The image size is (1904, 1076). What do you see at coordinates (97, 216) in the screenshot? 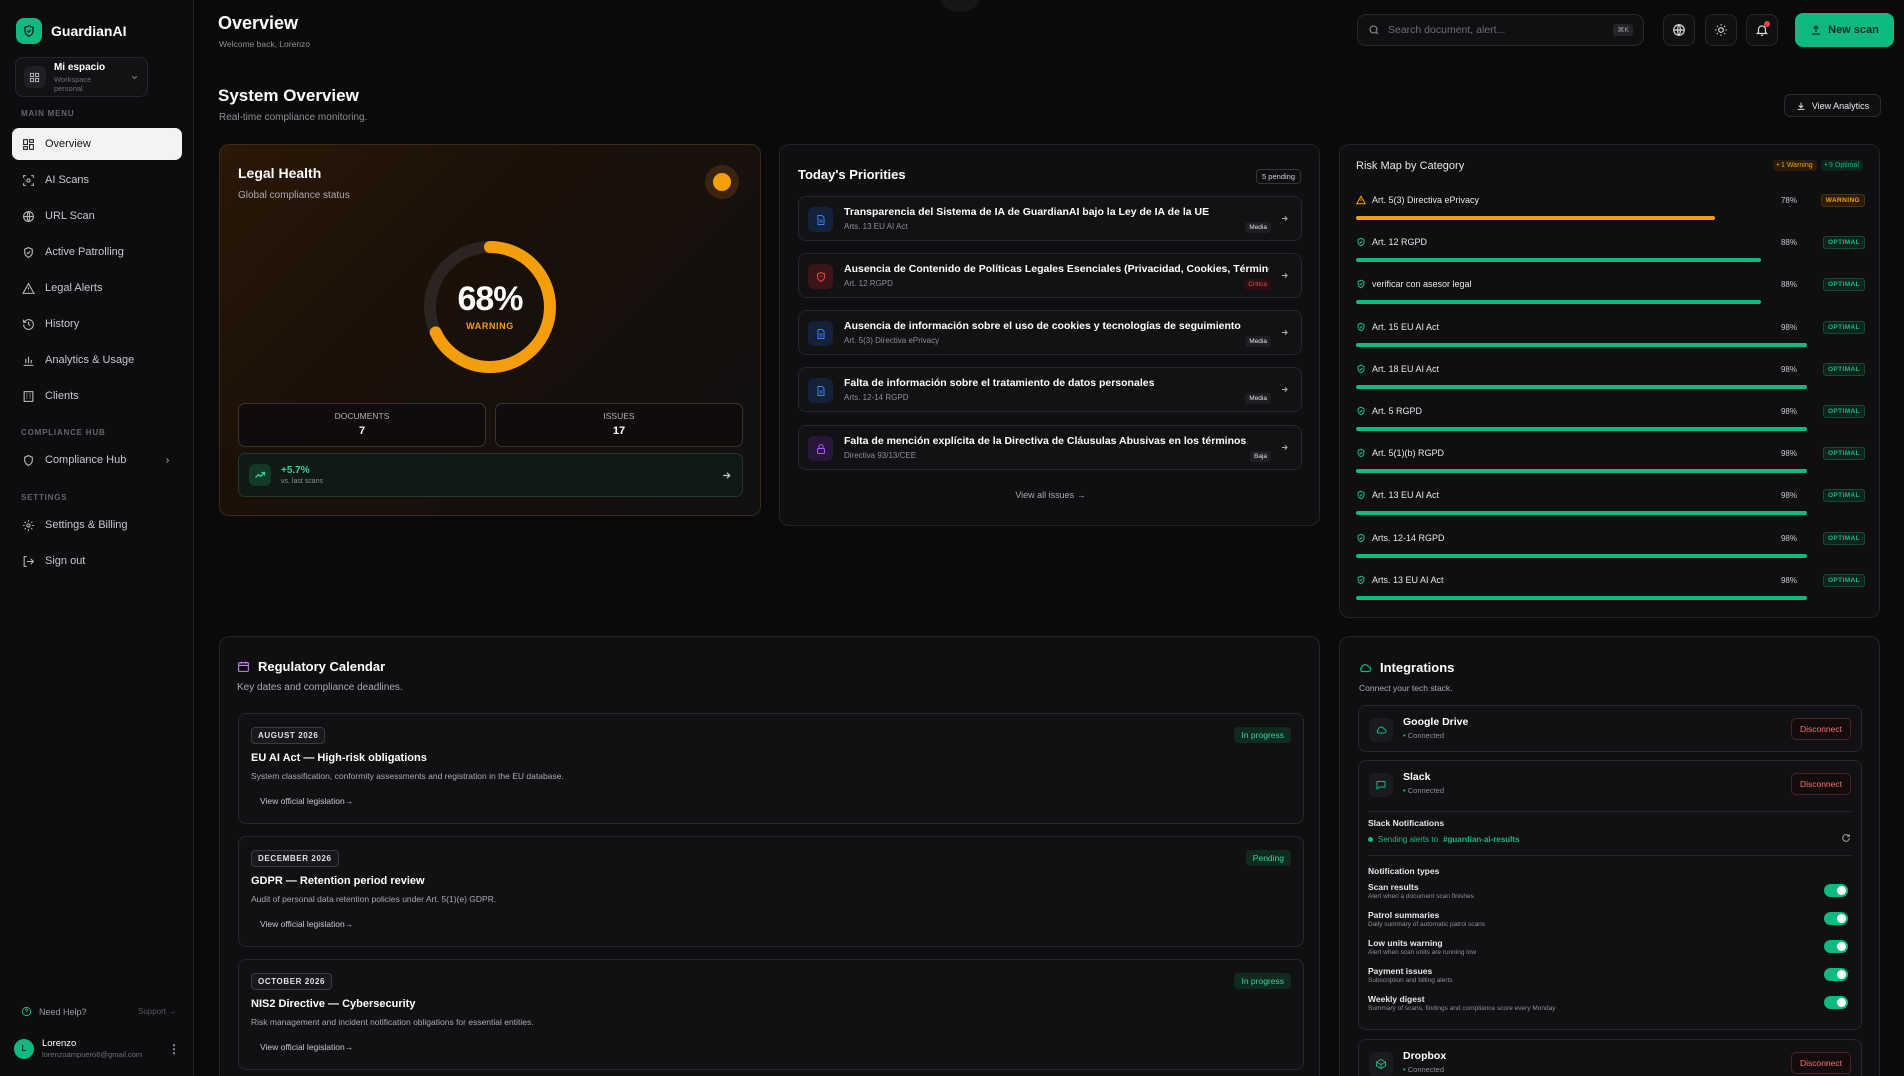
I see `sidebar-item-url-scan: URL Scan` at bounding box center [97, 216].